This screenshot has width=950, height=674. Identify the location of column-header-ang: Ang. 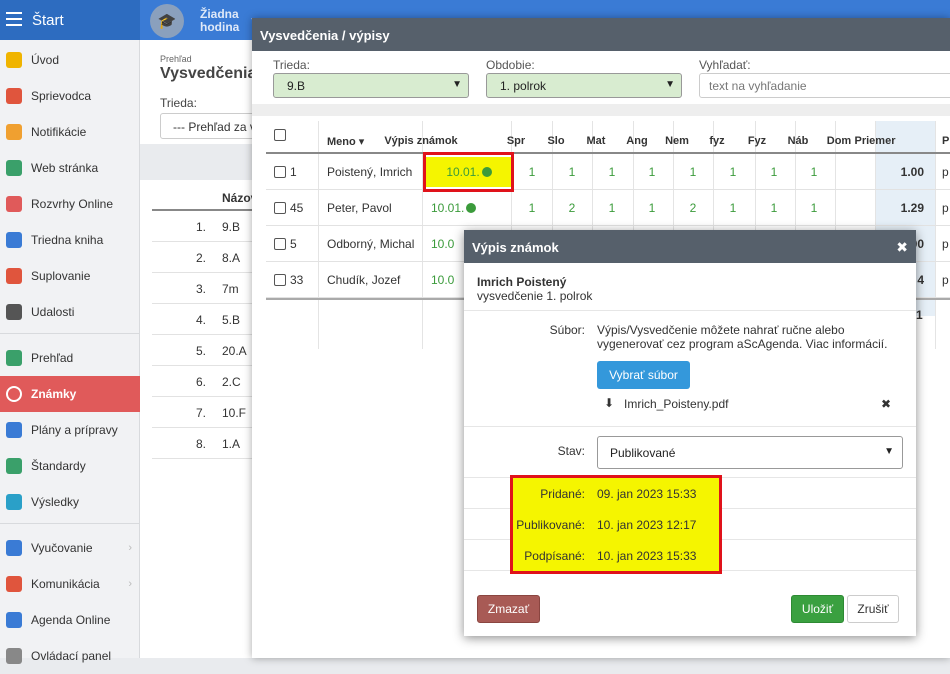
(637, 141).